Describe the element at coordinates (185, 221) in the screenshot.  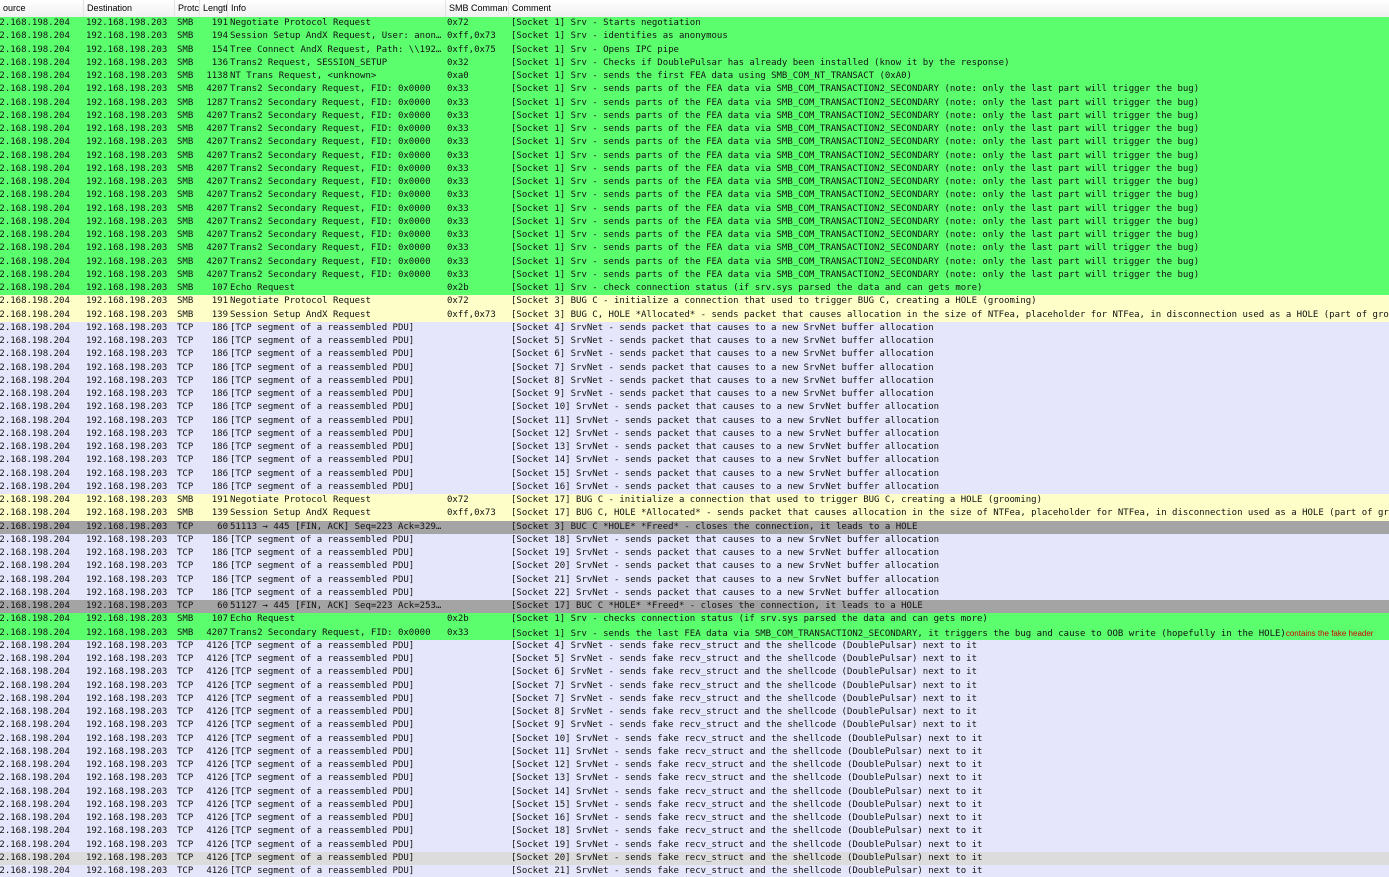
I see `packet-protocol: SMB` at that location.